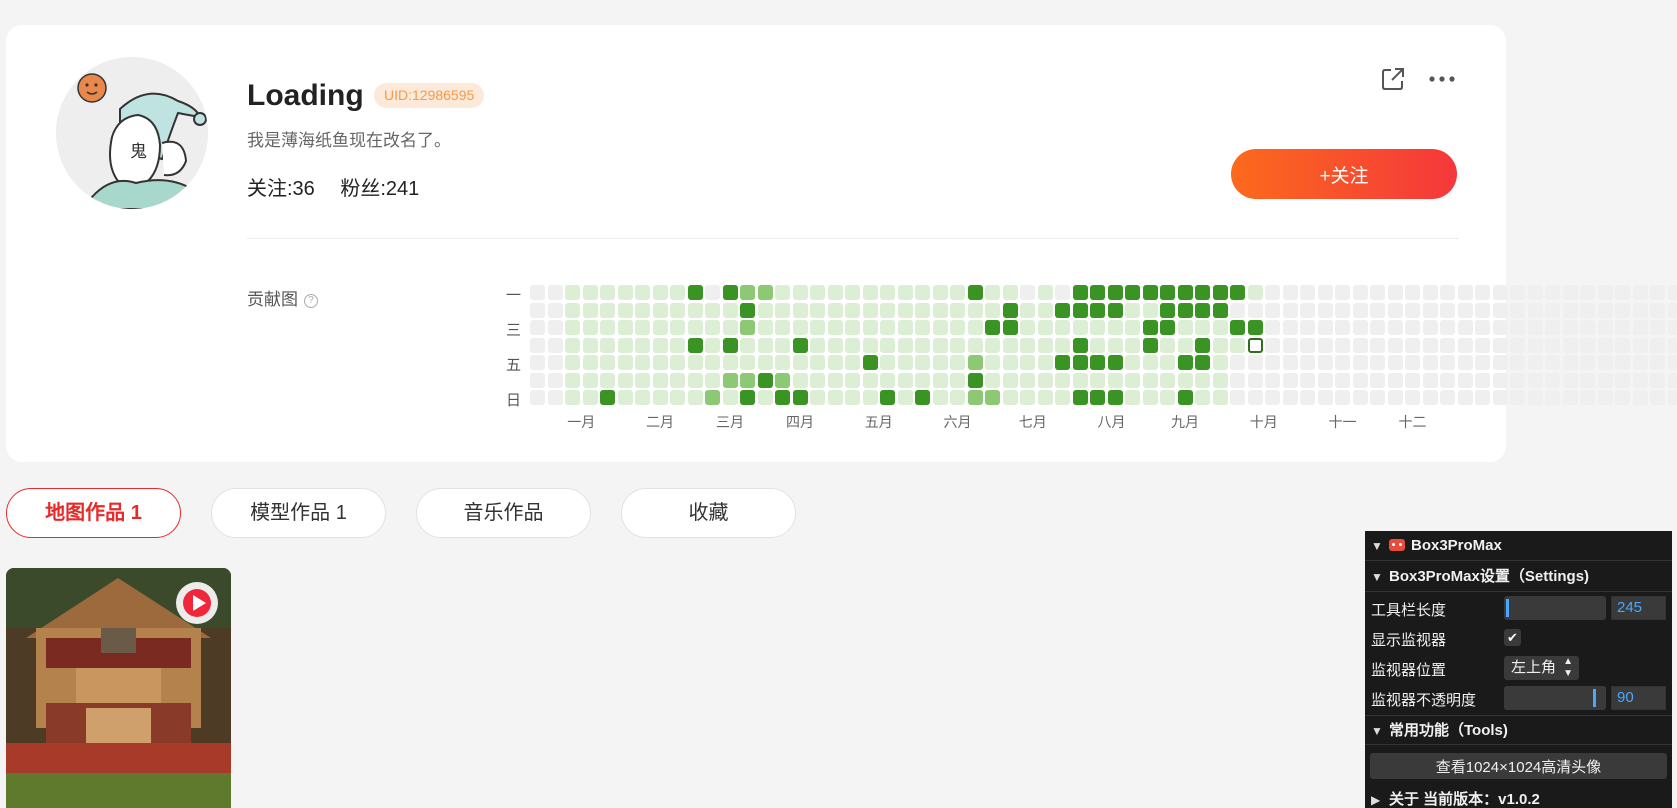 The height and width of the screenshot is (808, 1677). What do you see at coordinates (1393, 79) in the screenshot?
I see `share-icon` at bounding box center [1393, 79].